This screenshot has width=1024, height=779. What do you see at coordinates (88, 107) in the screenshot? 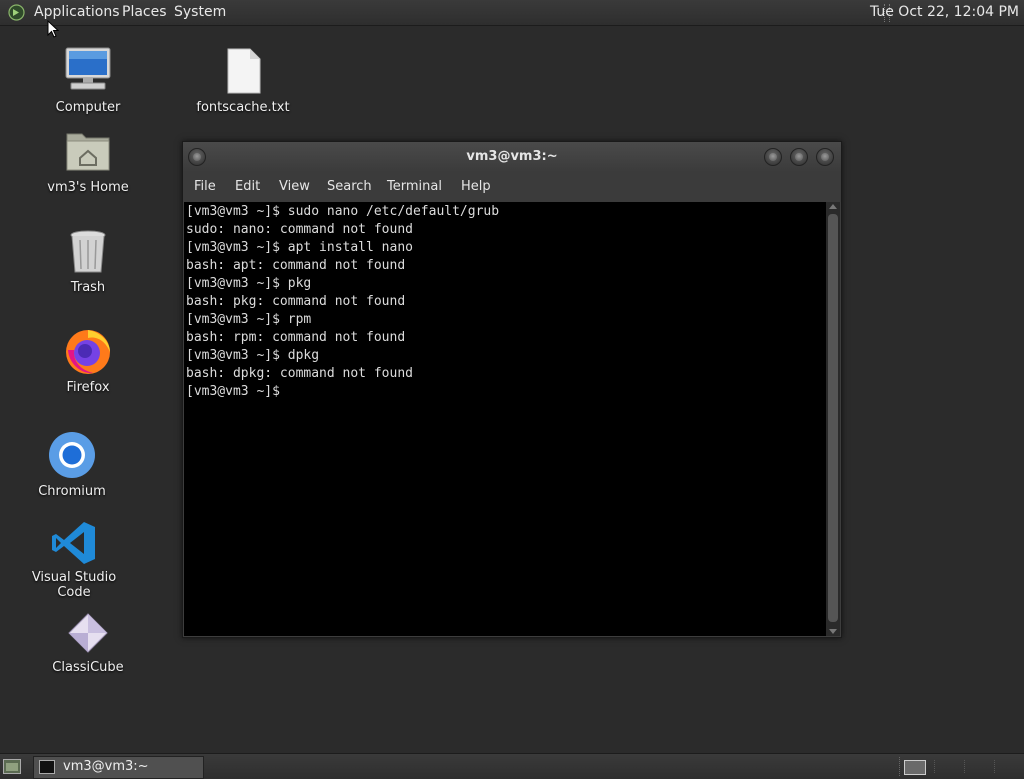
I see `desktop-icon-label: Computer` at bounding box center [88, 107].